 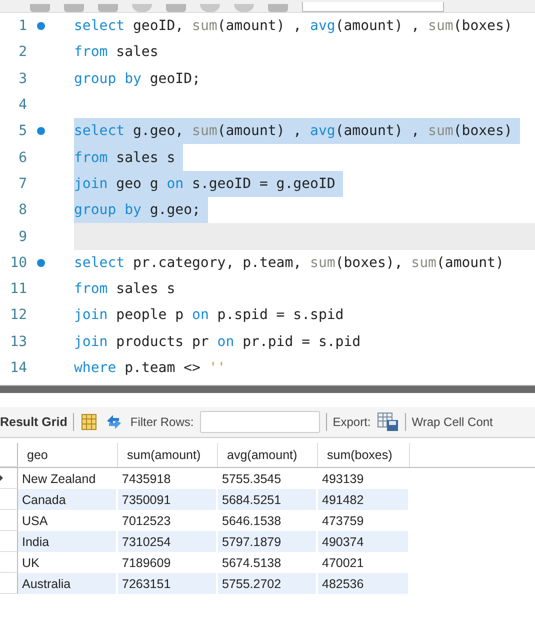 I want to click on line-number: 11, so click(x=18, y=289).